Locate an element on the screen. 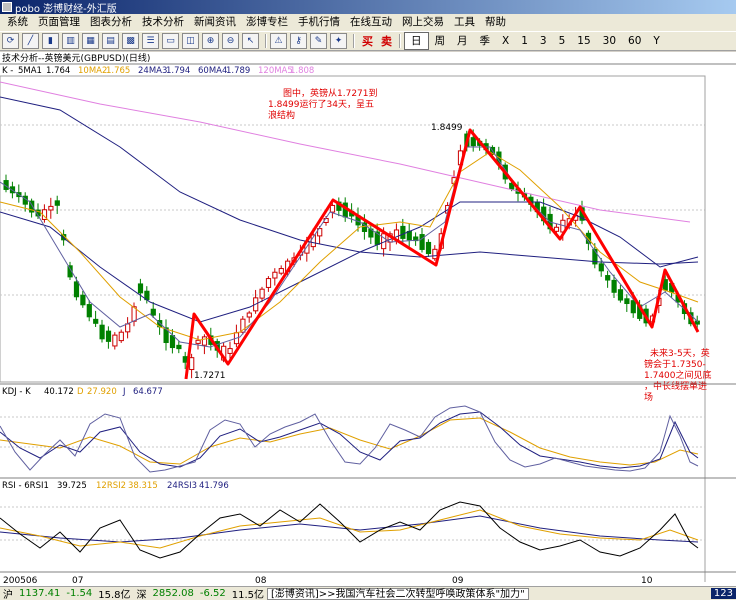  table-icon: ▦ is located at coordinates (90, 41).